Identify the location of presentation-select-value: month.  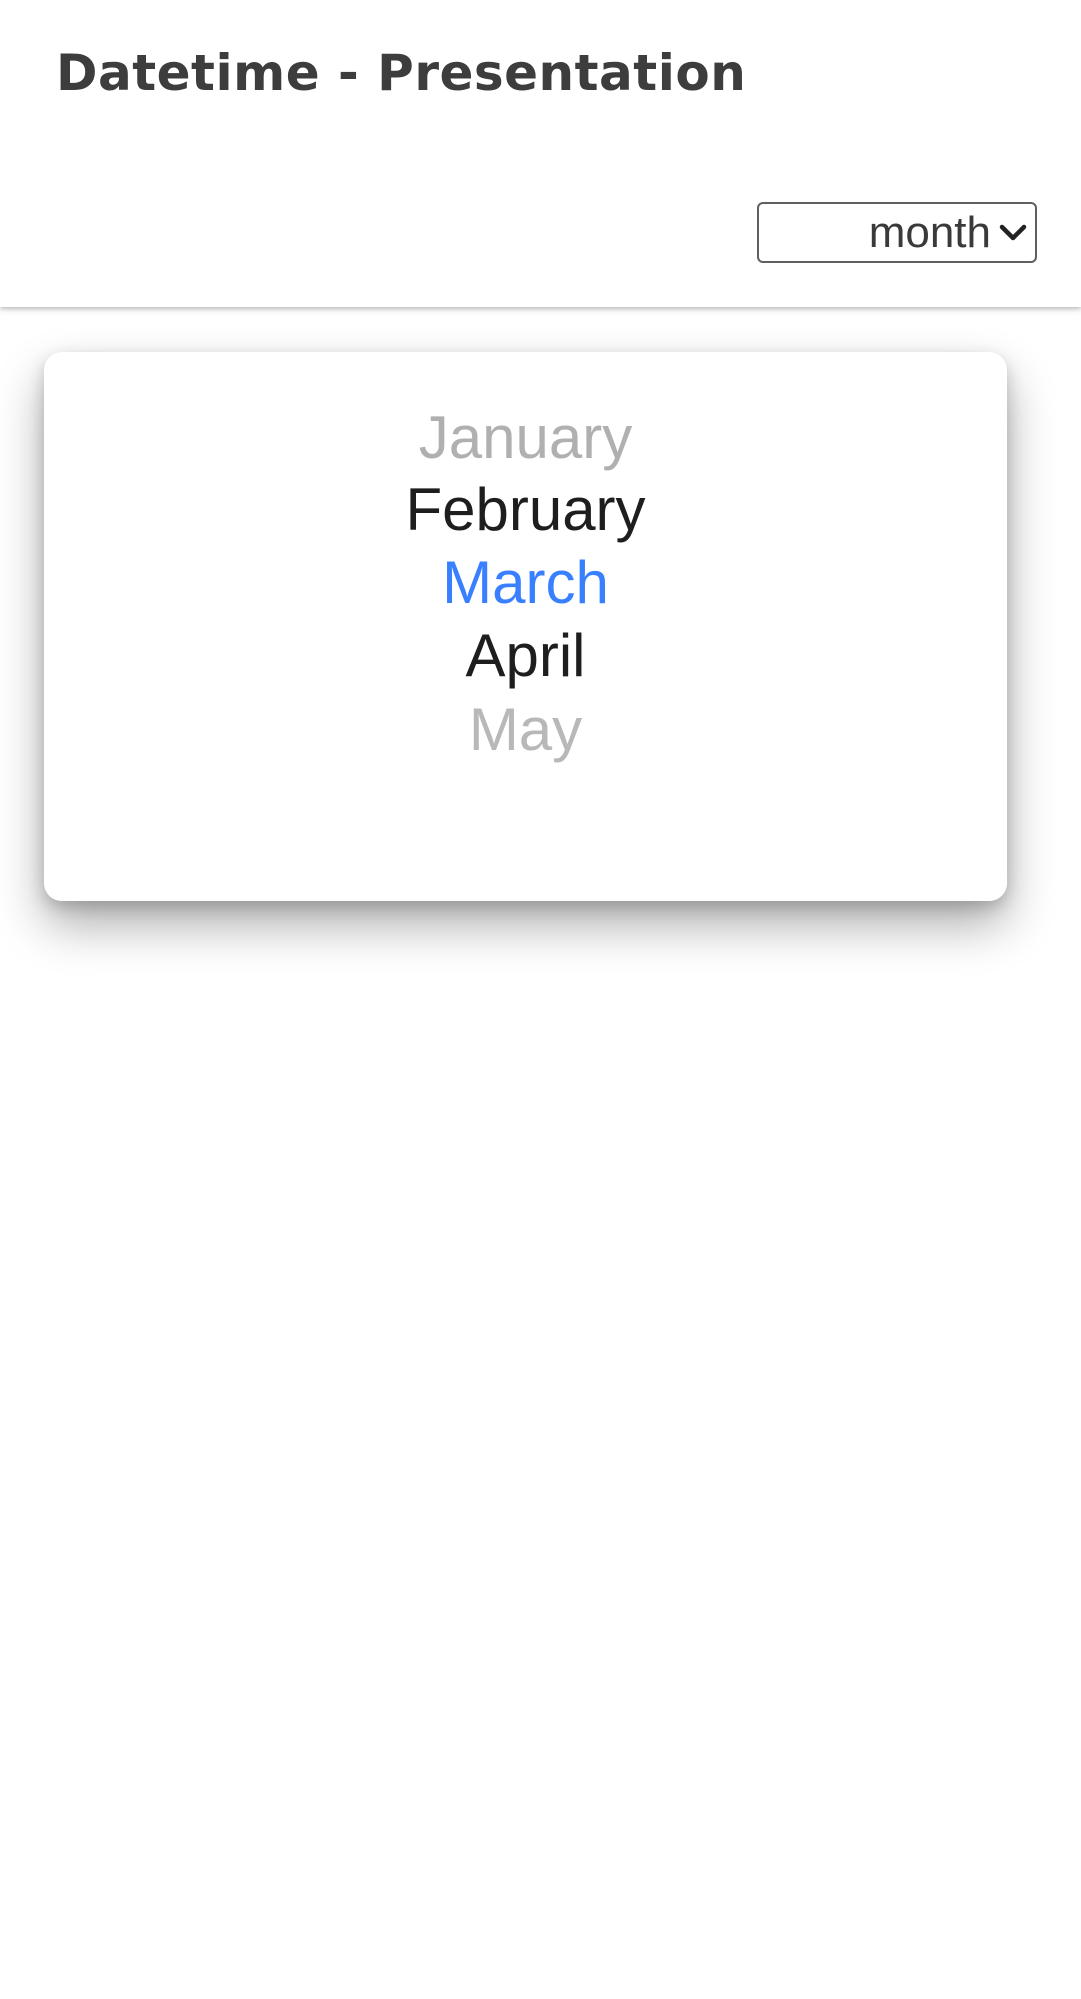
(929, 232).